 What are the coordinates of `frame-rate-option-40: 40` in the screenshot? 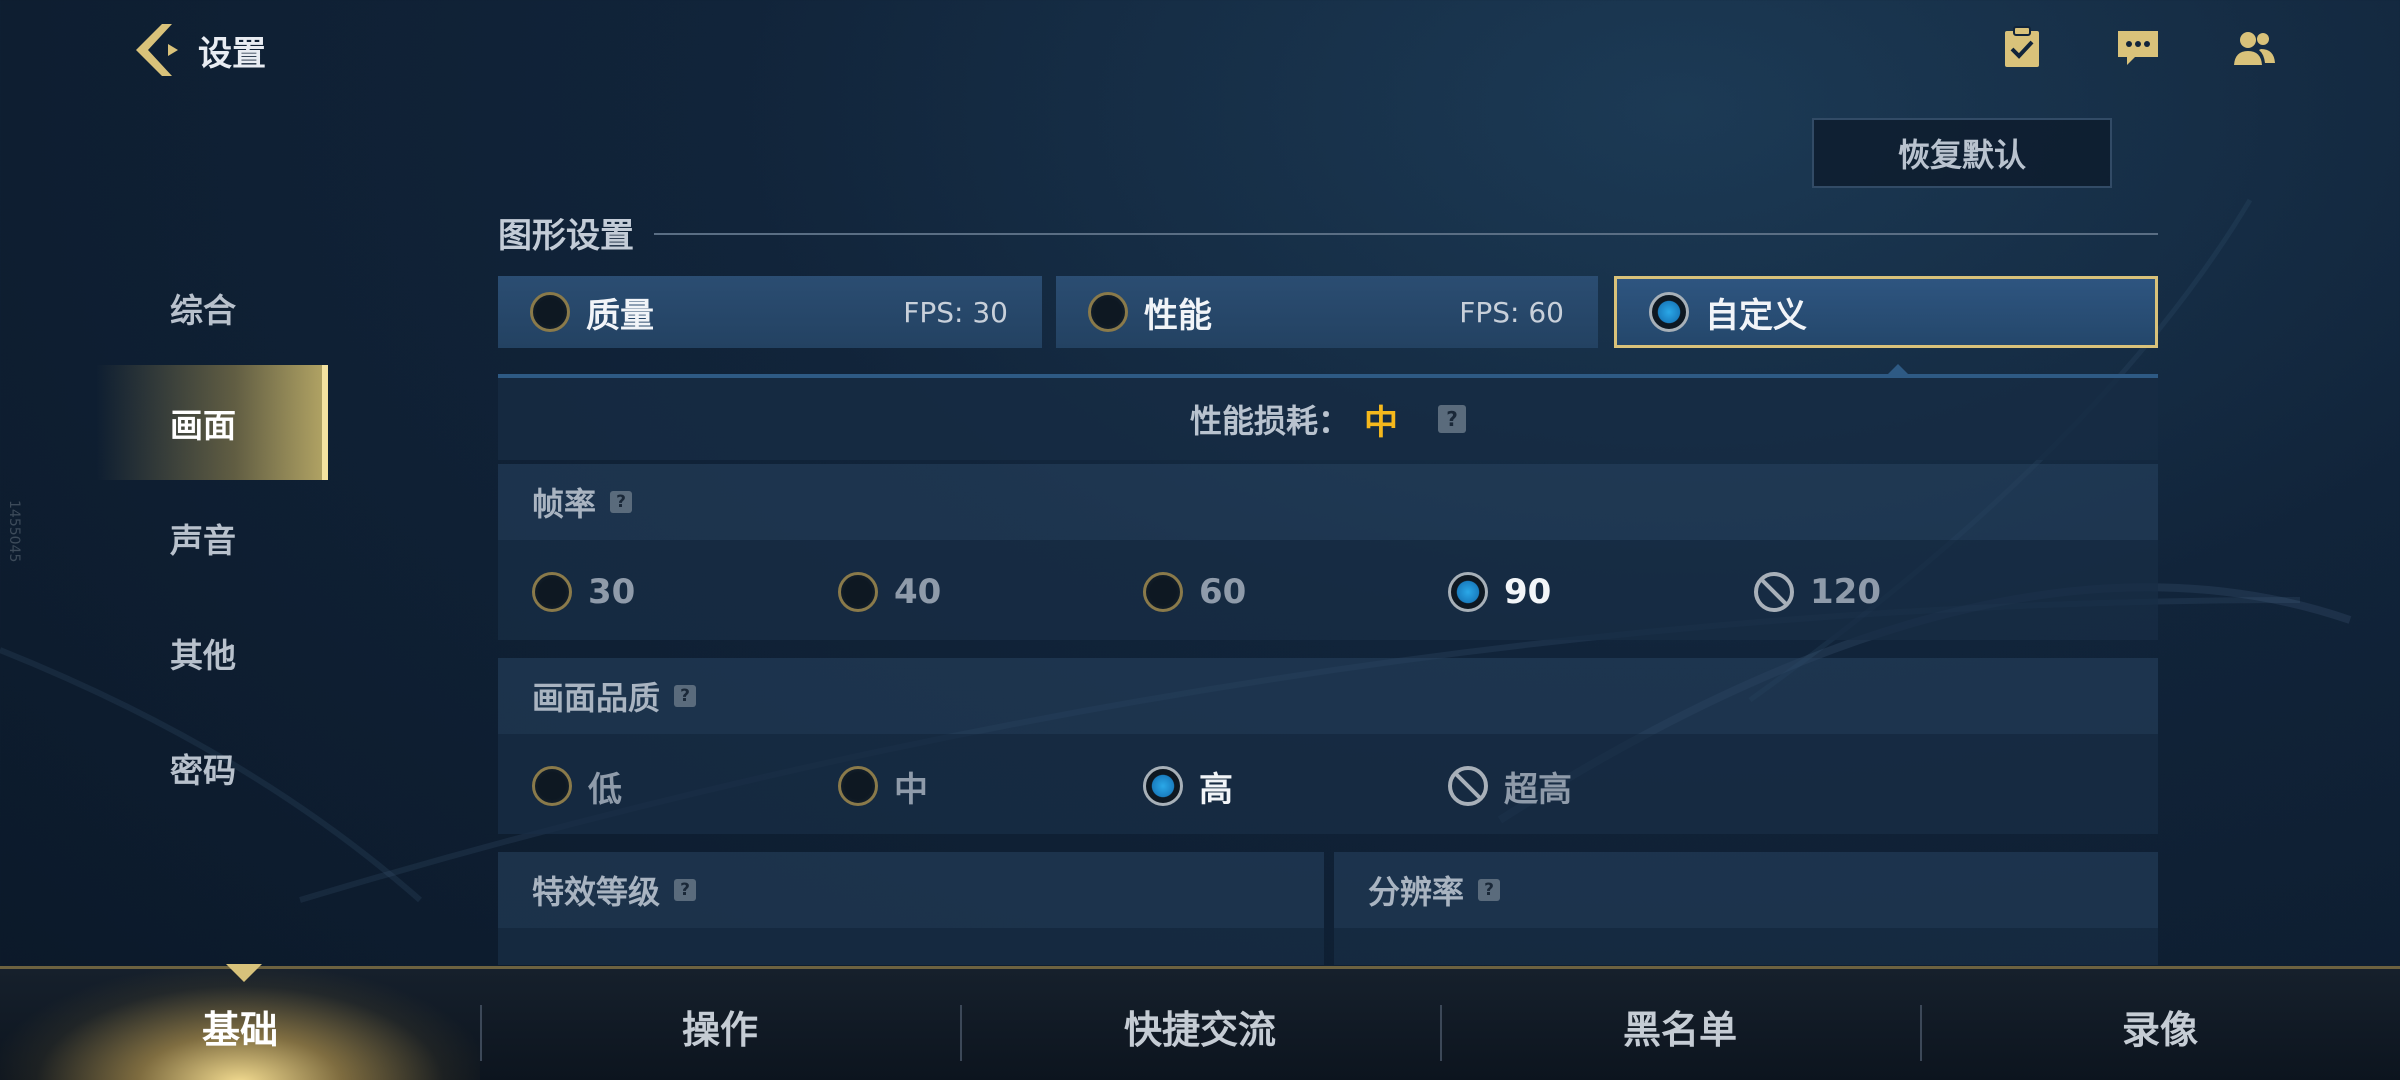 It's located at (889, 592).